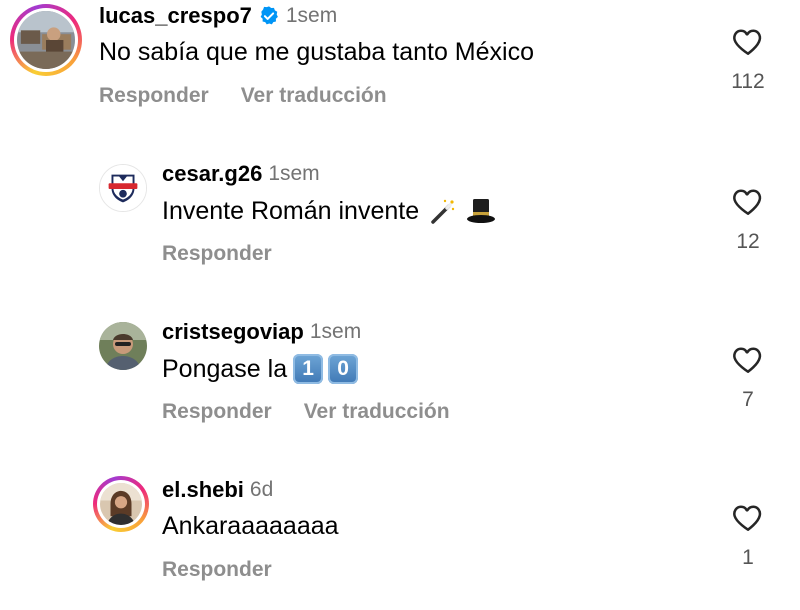  What do you see at coordinates (212, 174) in the screenshot?
I see `username: cesar.g26` at bounding box center [212, 174].